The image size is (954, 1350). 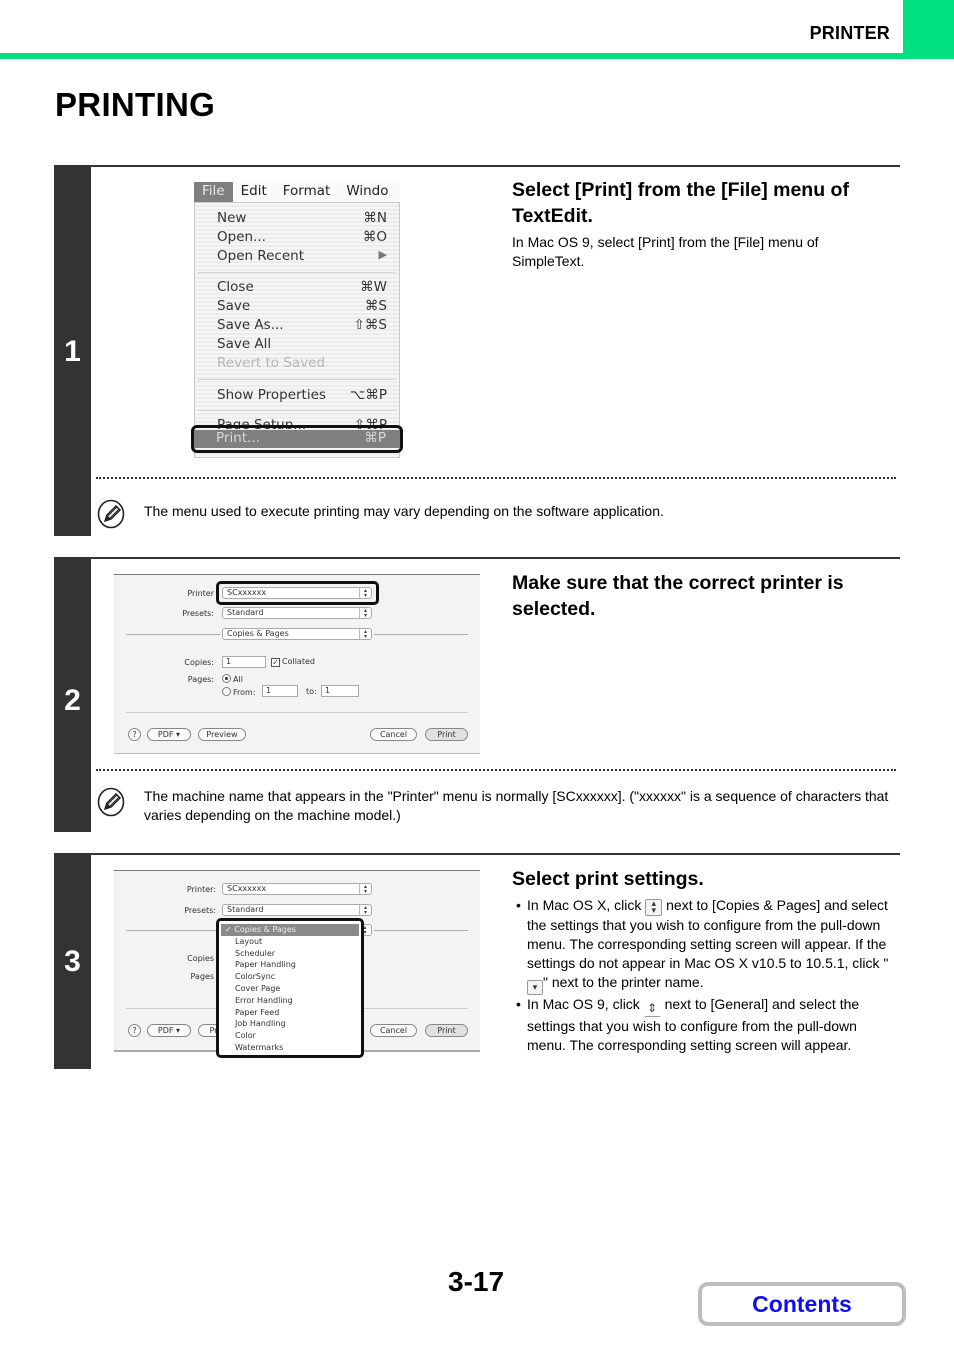 I want to click on presets-value: Standard, so click(x=245, y=909).